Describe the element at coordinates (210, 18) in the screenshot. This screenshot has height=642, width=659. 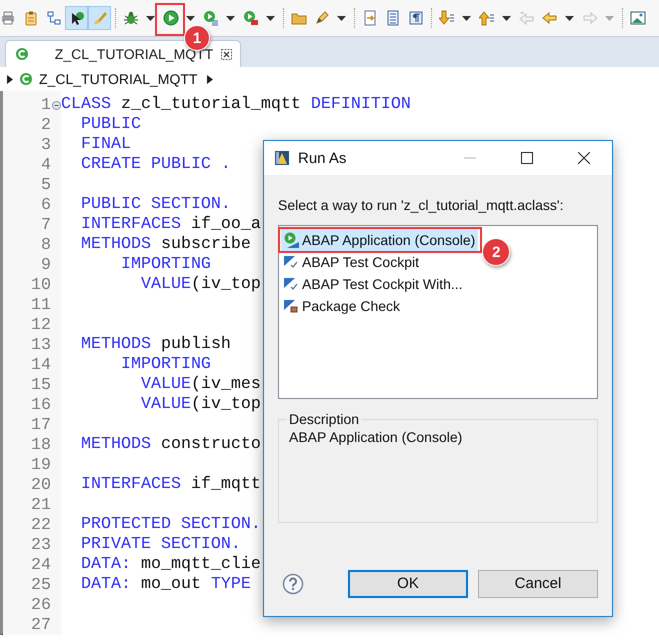
I see `play-list-icon` at that location.